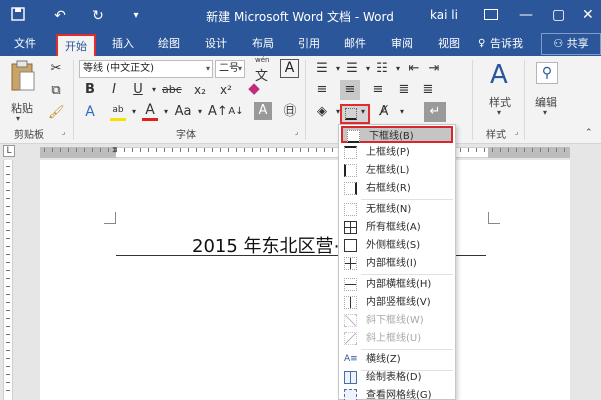  What do you see at coordinates (216, 44) in the screenshot?
I see `tab-design: 设计` at bounding box center [216, 44].